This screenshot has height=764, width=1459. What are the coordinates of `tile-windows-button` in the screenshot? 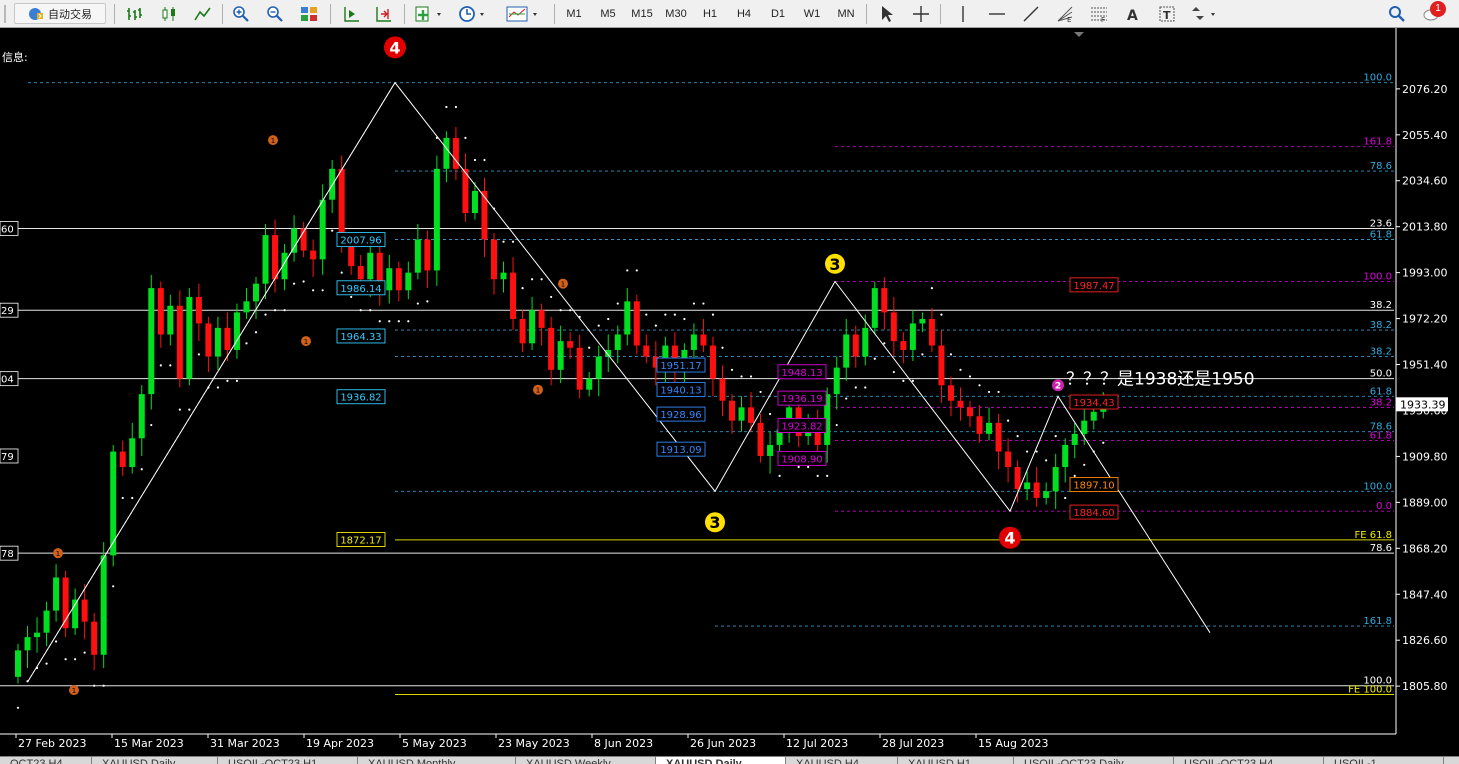 It's located at (309, 13).